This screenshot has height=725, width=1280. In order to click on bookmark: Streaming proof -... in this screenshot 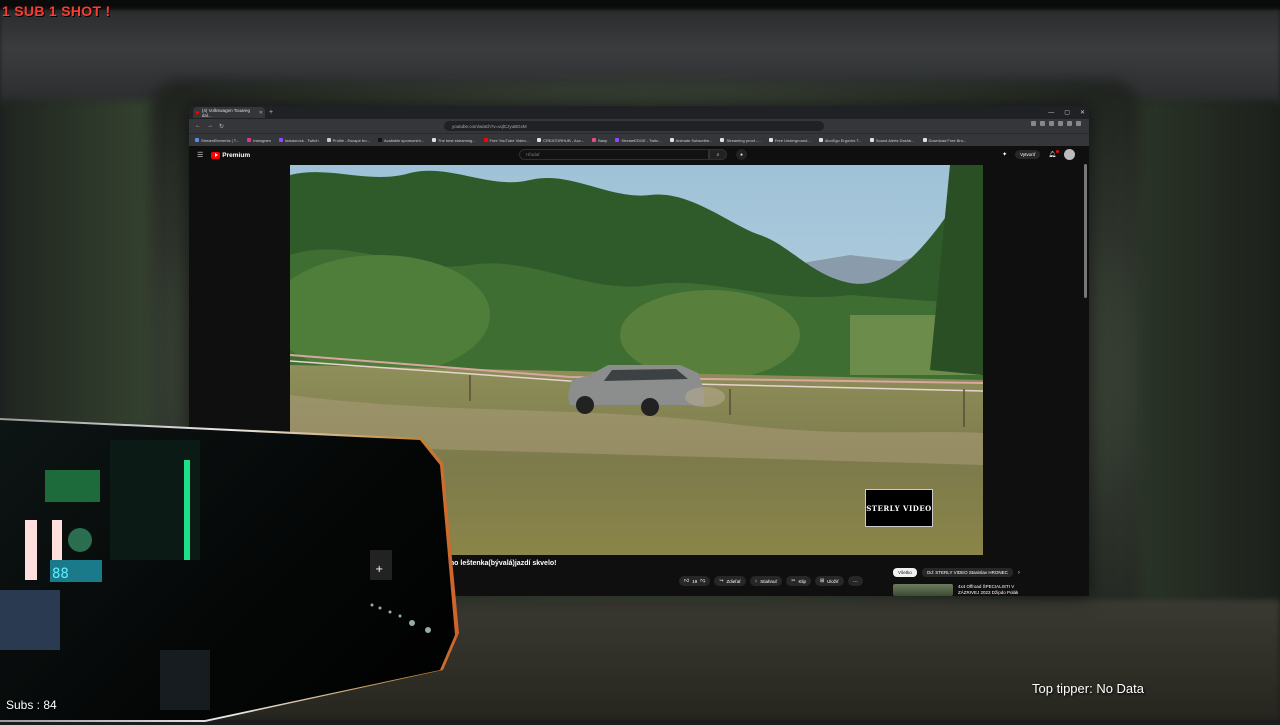, I will do `click(740, 140)`.